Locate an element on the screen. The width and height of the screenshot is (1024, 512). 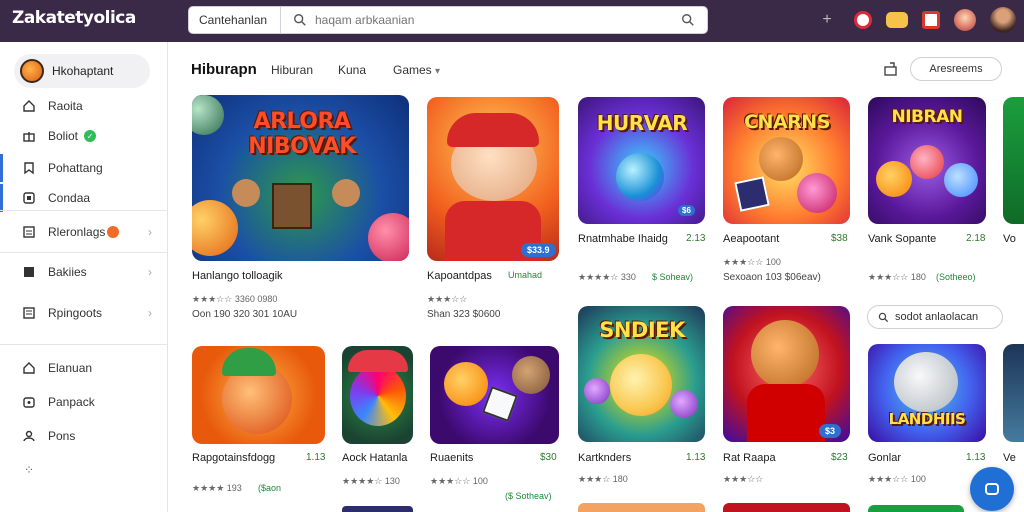
game-rating: ★★★☆☆ is located at coordinates (447, 299).